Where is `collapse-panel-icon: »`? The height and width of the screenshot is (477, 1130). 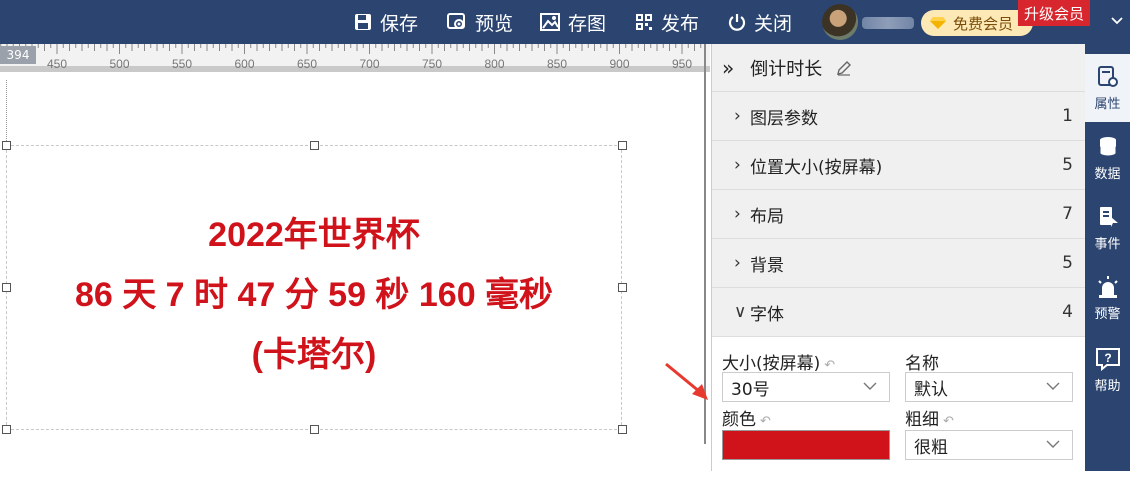
collapse-panel-icon: » is located at coordinates (728, 68).